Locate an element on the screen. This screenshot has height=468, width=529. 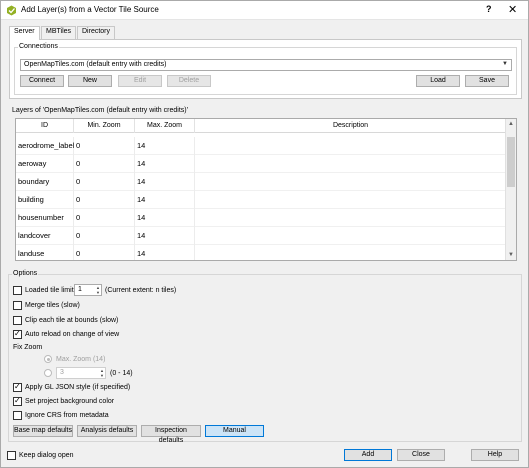
scrollbar-thumb is located at coordinates (511, 162).